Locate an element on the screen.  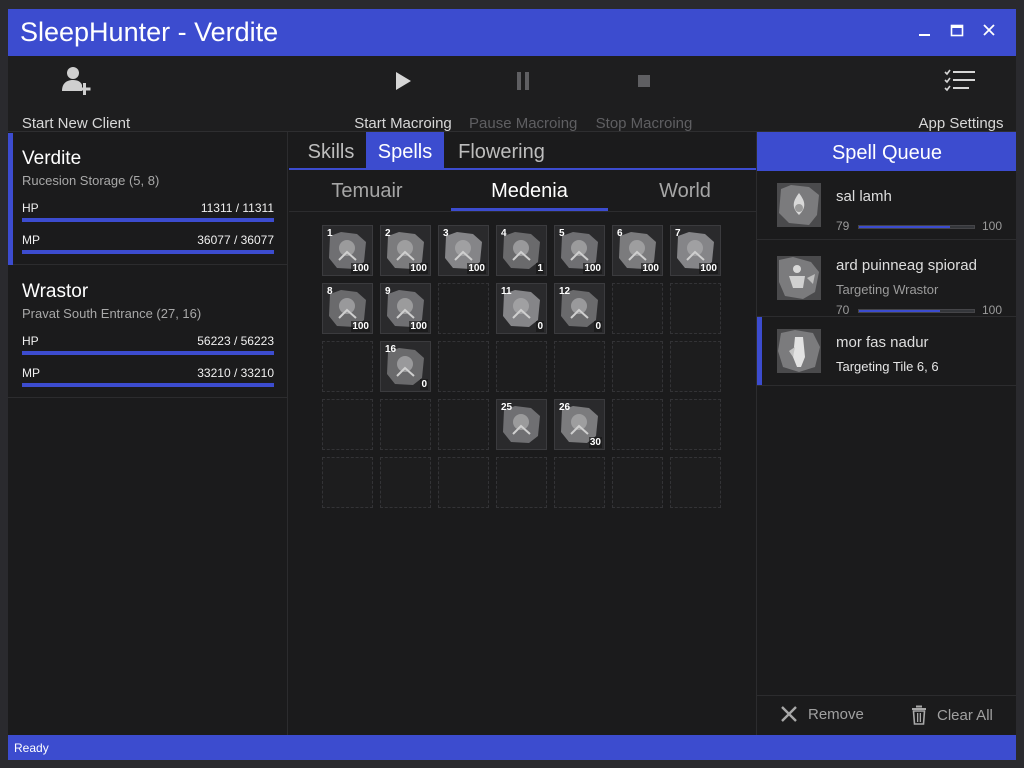
play-icon is located at coordinates (403, 81).